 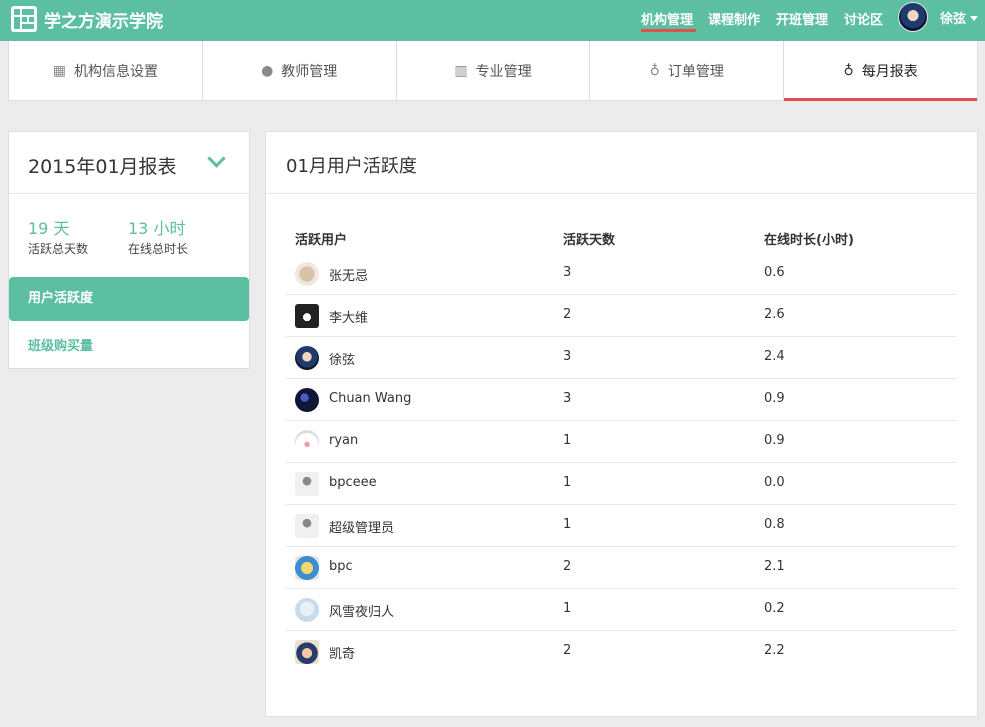 What do you see at coordinates (370, 398) in the screenshot?
I see `user-name: Chuan Wang` at bounding box center [370, 398].